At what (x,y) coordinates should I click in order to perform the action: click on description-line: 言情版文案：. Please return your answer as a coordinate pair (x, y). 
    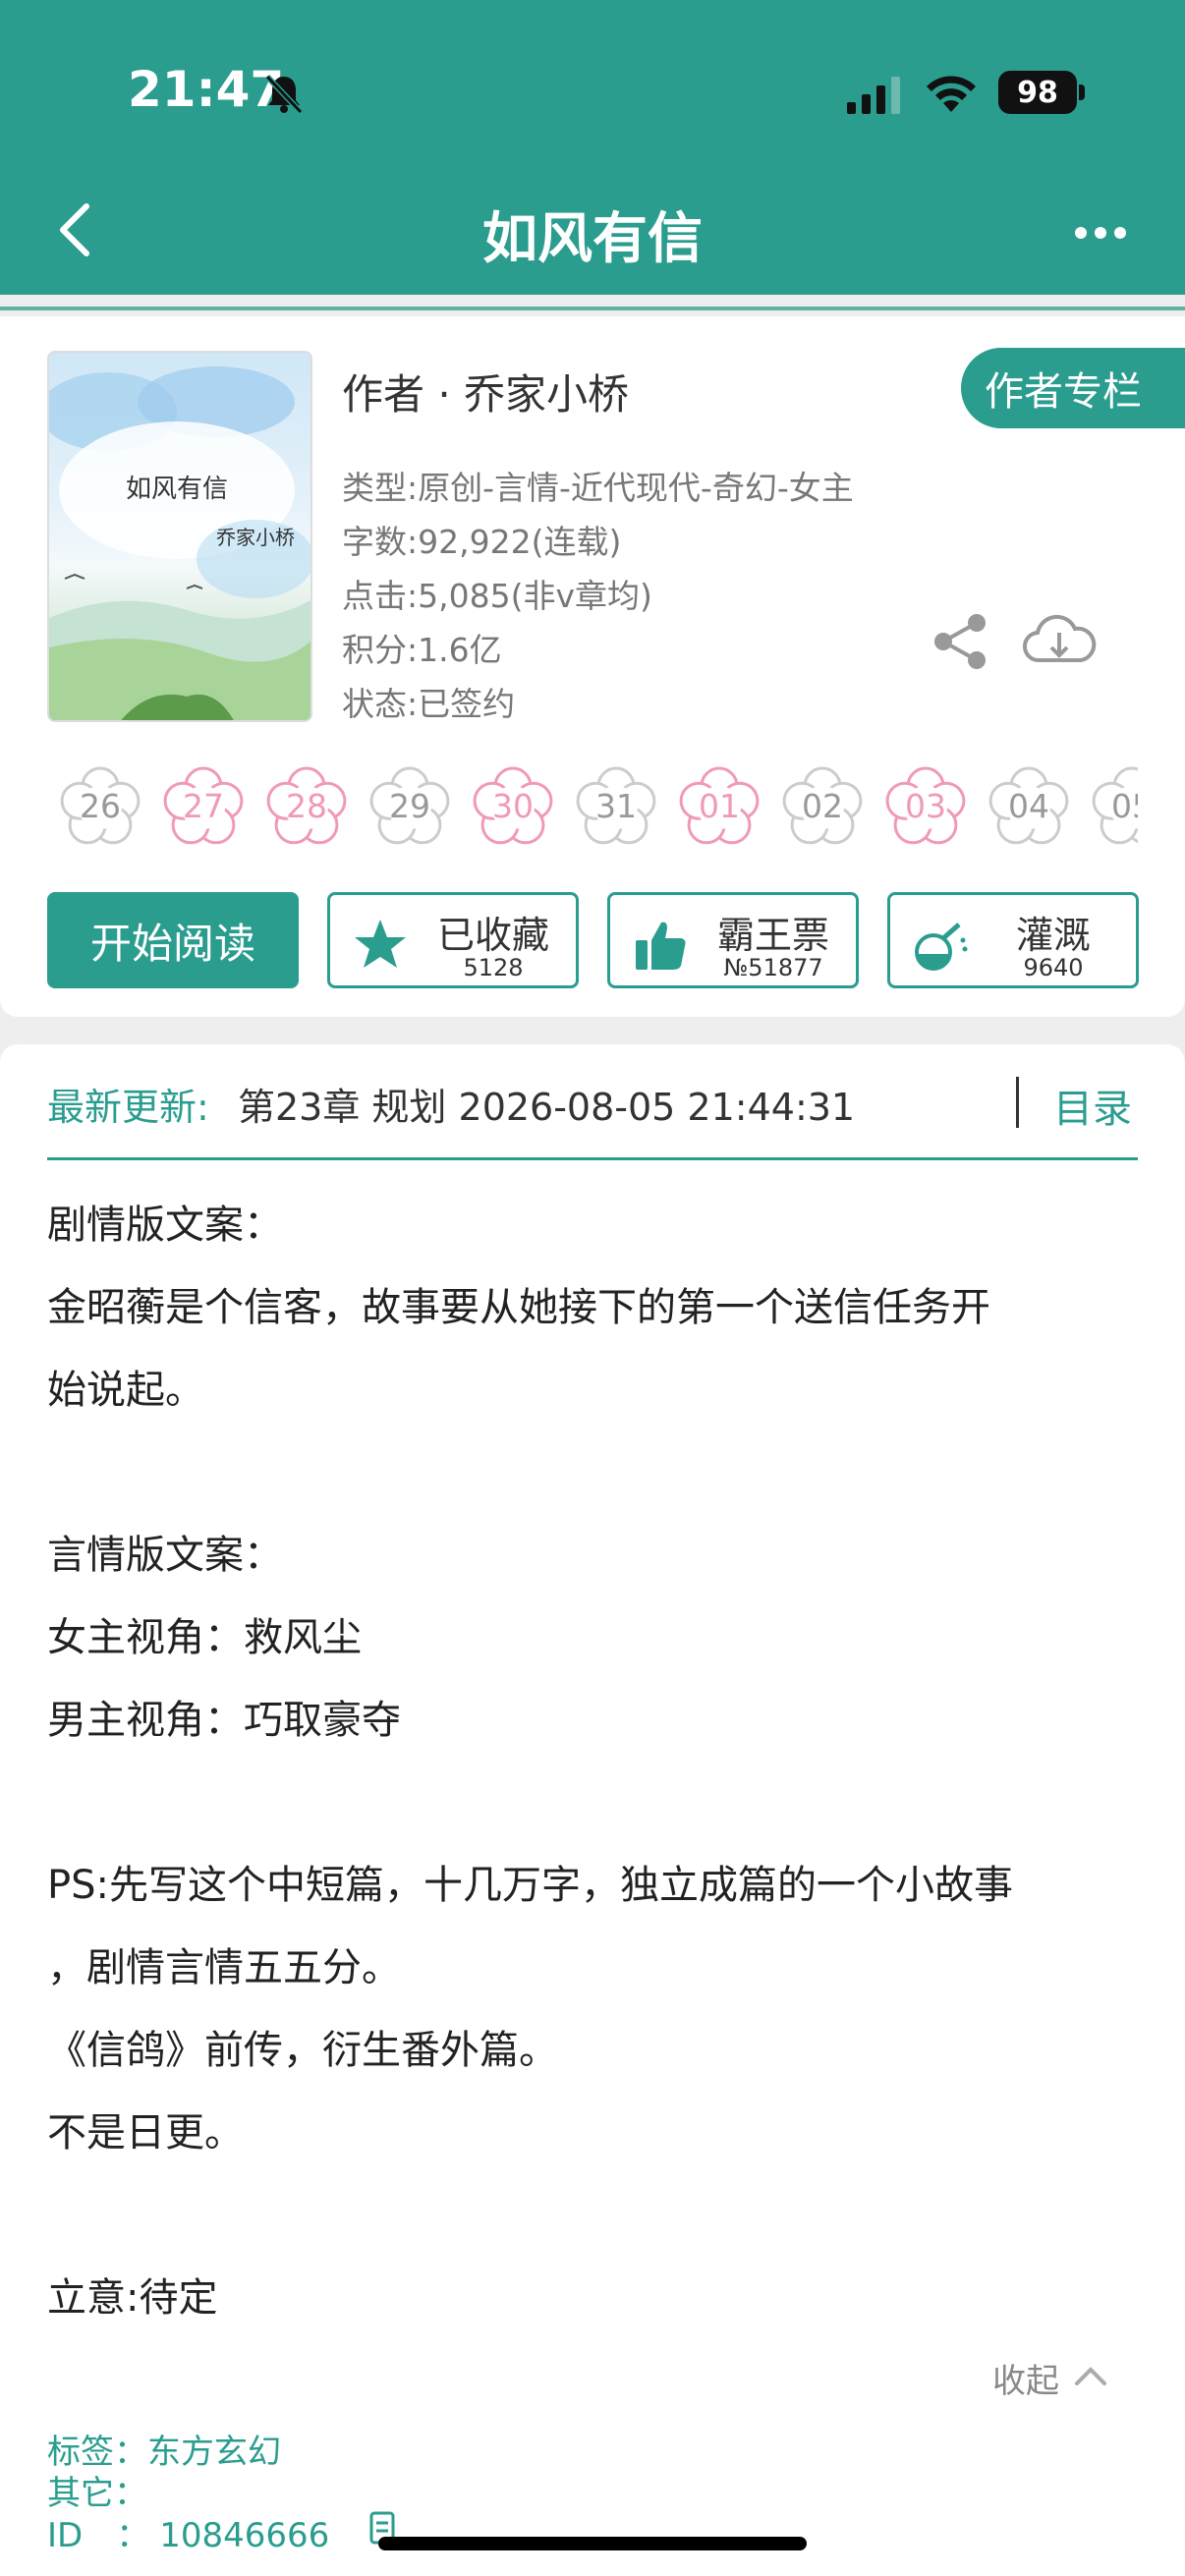
    Looking at the image, I should click on (165, 1555).